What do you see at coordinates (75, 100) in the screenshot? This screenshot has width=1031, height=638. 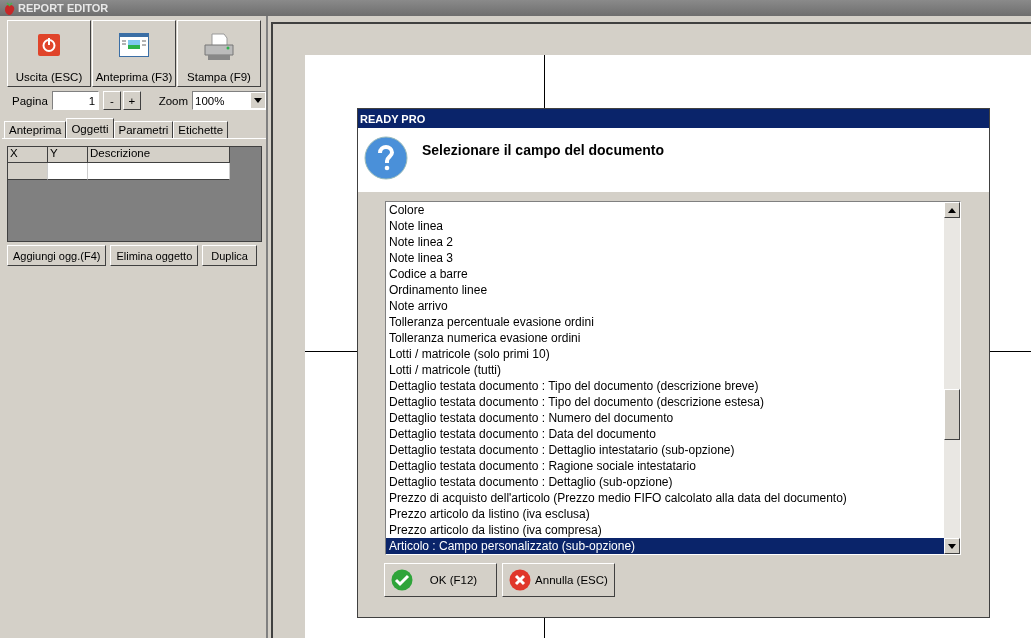 I see `page-field: 1` at bounding box center [75, 100].